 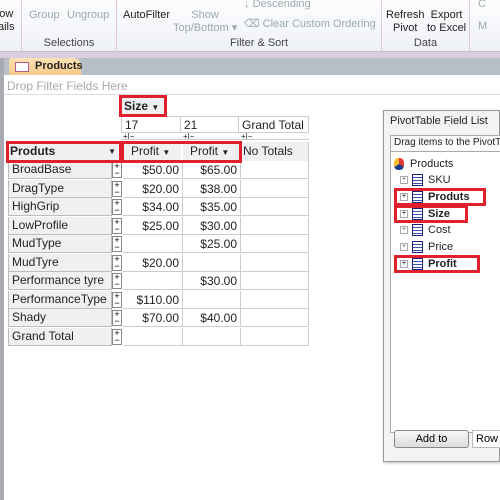 What do you see at coordinates (64, 151) in the screenshot?
I see `row-field-produts: Produts ▼` at bounding box center [64, 151].